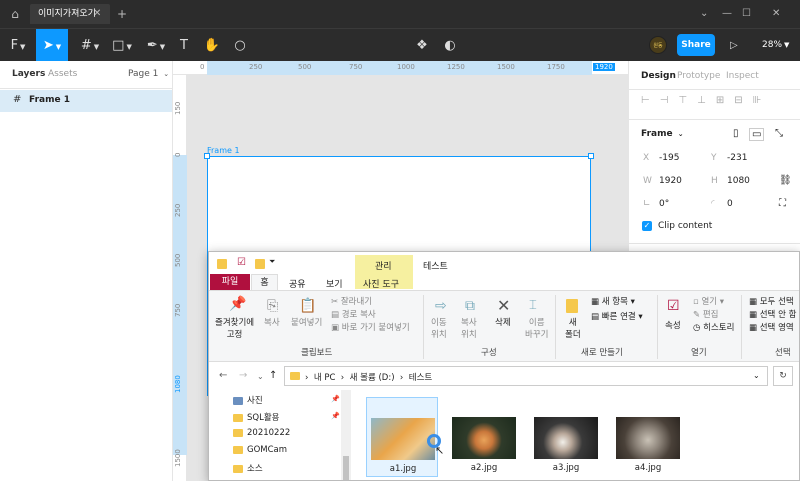 Image resolution: width=800 pixels, height=481 pixels. I want to click on tab-manage: 관리, so click(383, 265).